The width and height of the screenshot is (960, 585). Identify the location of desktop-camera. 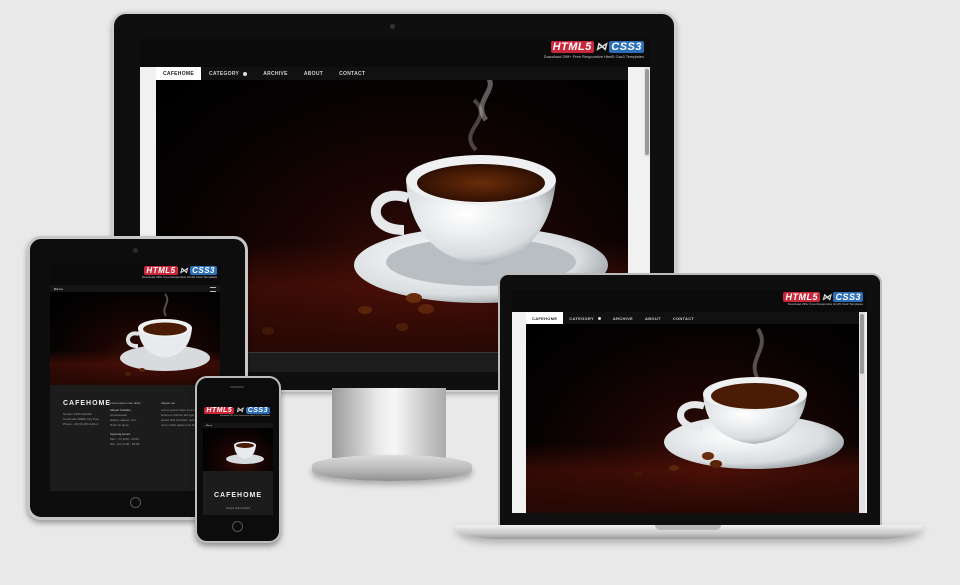
(392, 26).